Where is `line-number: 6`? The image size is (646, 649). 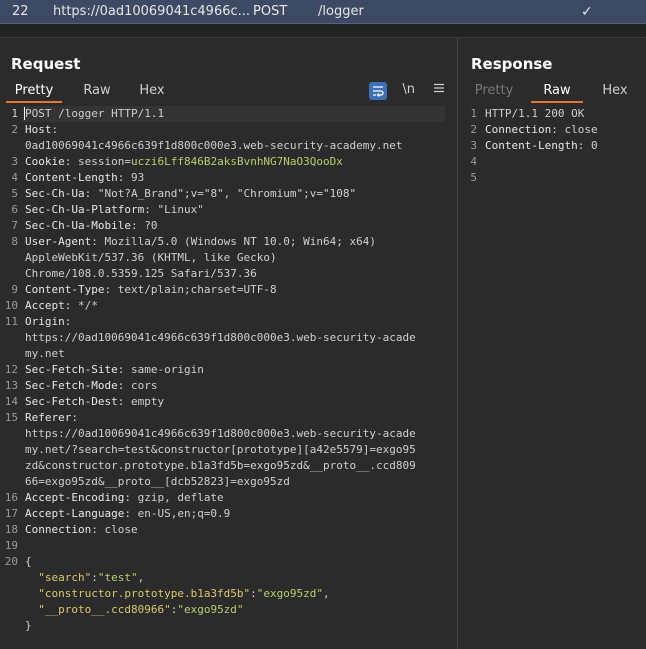 line-number: 6 is located at coordinates (14, 209).